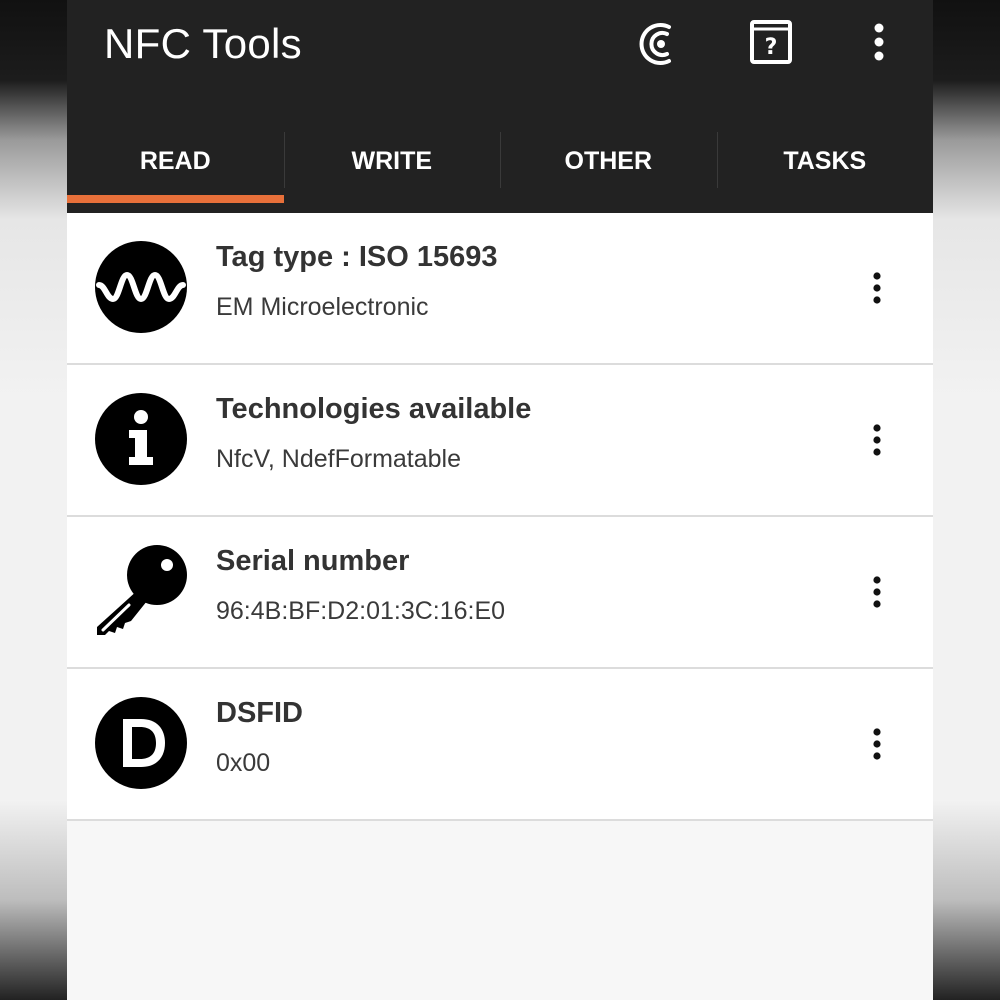 This screenshot has height=1000, width=1000. Describe the element at coordinates (203, 43) in the screenshot. I see `app-title: NFC Tools` at that location.